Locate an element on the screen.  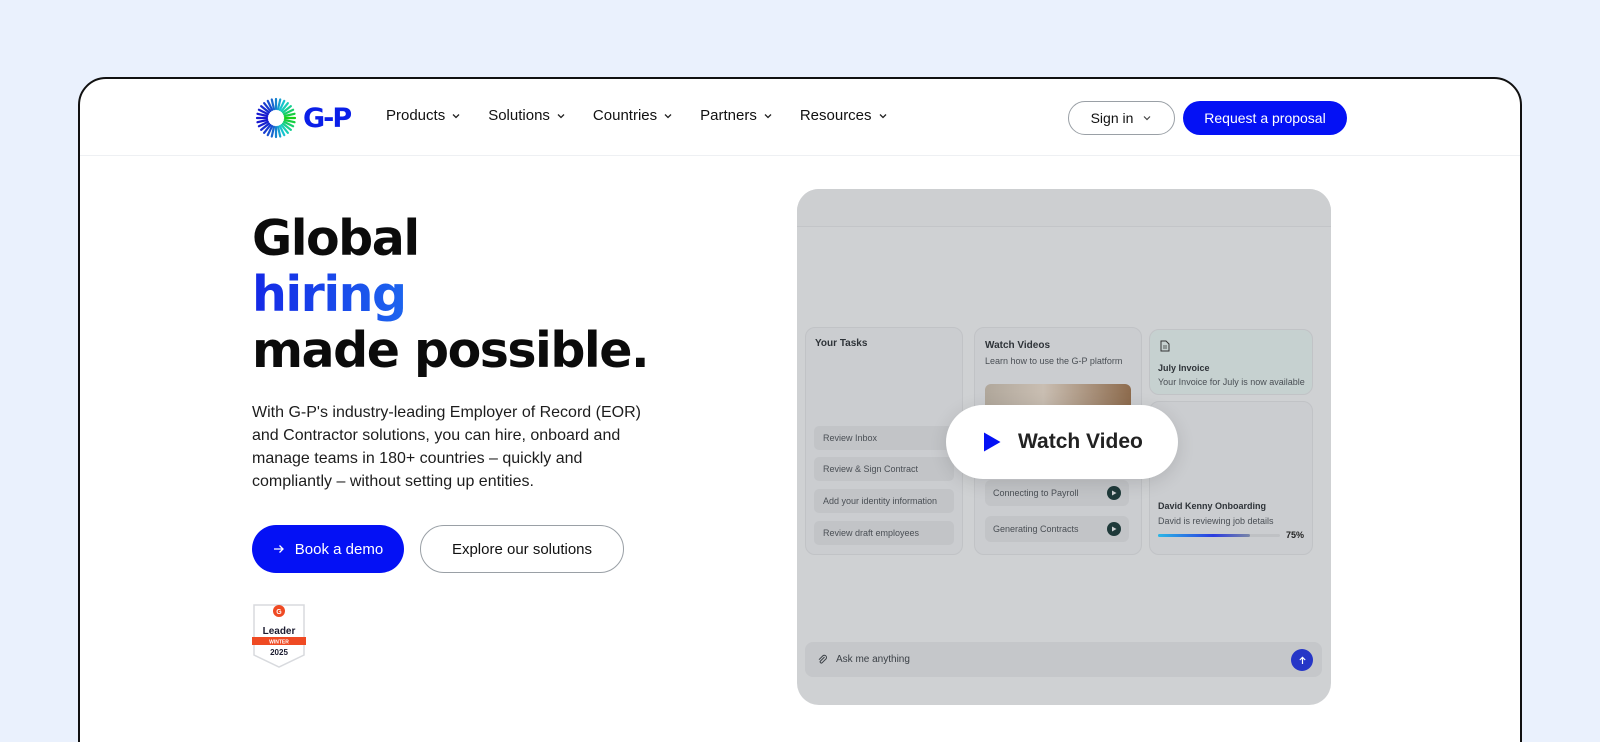
tasks-title: Your Tasks is located at coordinates (841, 343).